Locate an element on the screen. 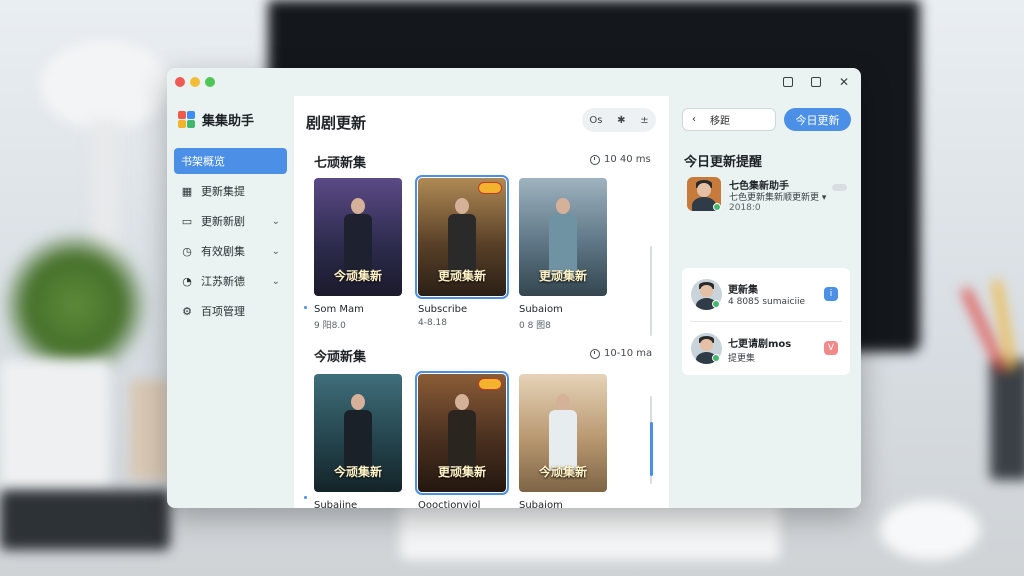 This screenshot has height=576, width=1024. notification-desc: 七色更新集新顺更新更 ▾ is located at coordinates (778, 198).